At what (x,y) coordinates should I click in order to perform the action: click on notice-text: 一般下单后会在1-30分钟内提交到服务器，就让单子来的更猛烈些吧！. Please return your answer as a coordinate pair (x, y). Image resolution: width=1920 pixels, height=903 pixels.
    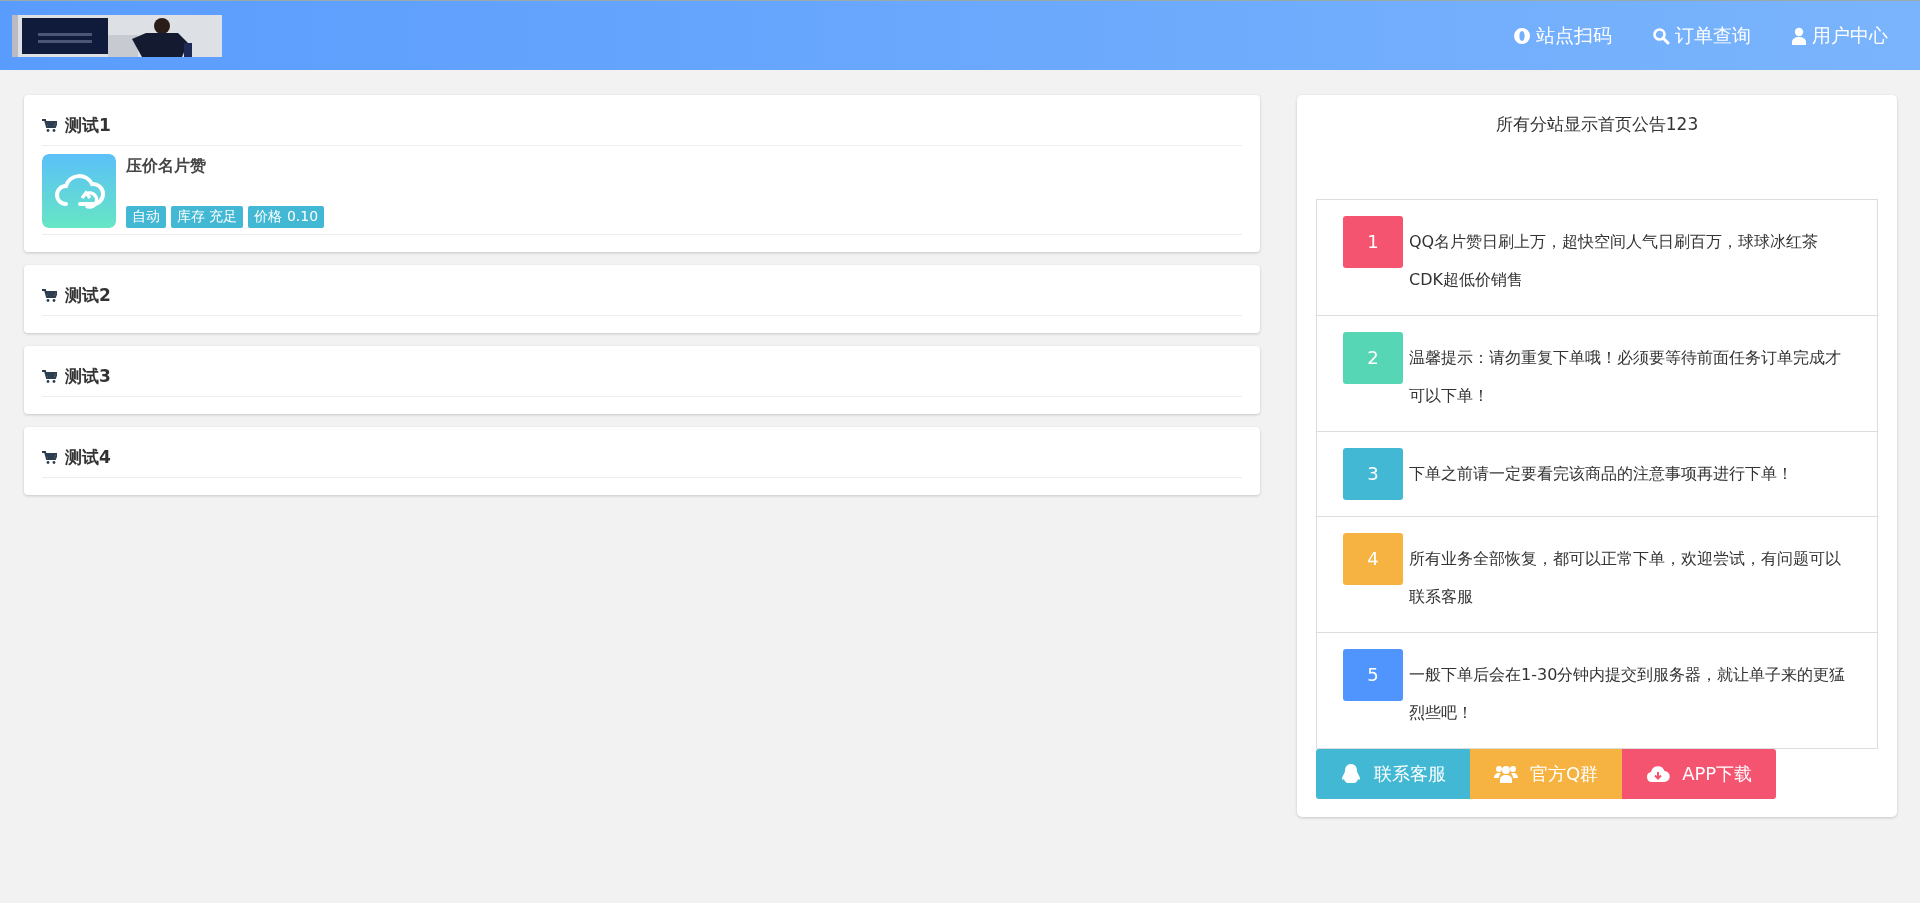
    Looking at the image, I should click on (1628, 694).